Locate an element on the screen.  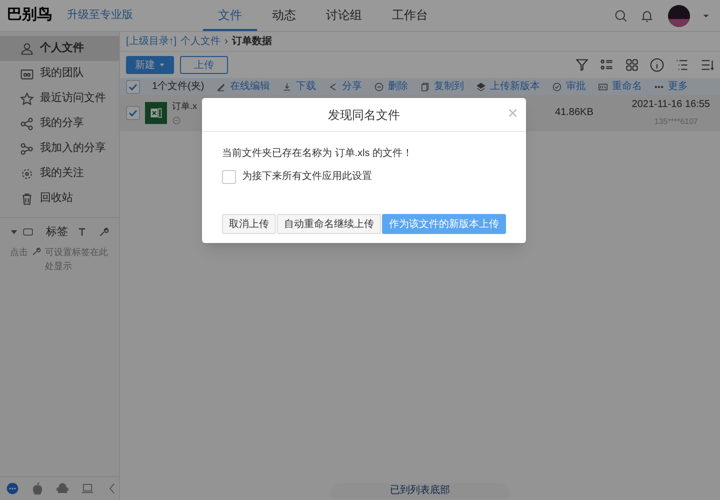
breadcrumb-current: 订单数据 is located at coordinates (252, 41).